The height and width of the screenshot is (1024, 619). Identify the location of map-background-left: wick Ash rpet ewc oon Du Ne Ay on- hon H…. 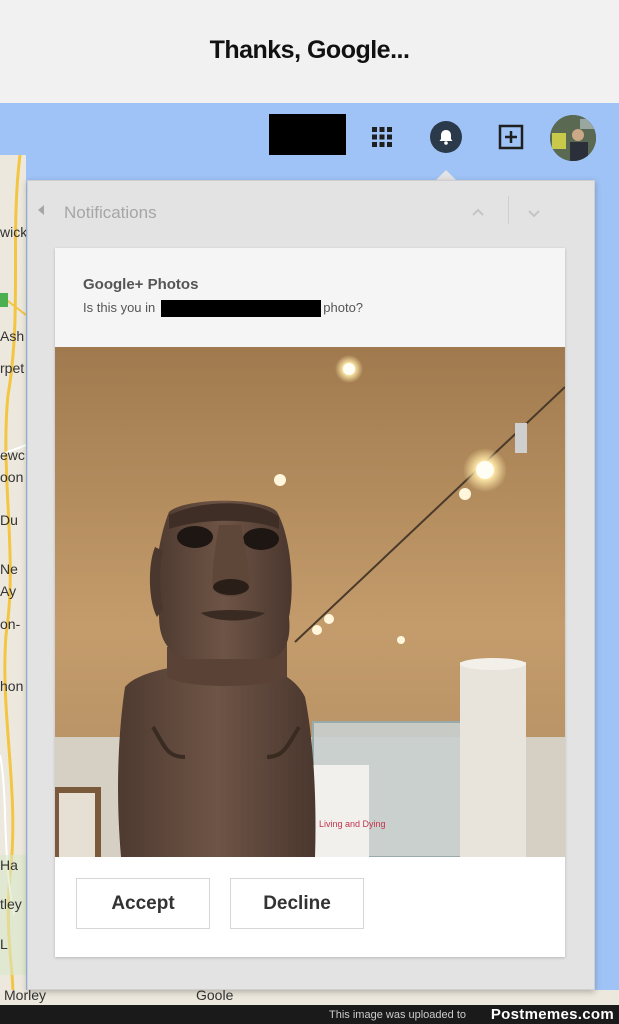
(13, 580).